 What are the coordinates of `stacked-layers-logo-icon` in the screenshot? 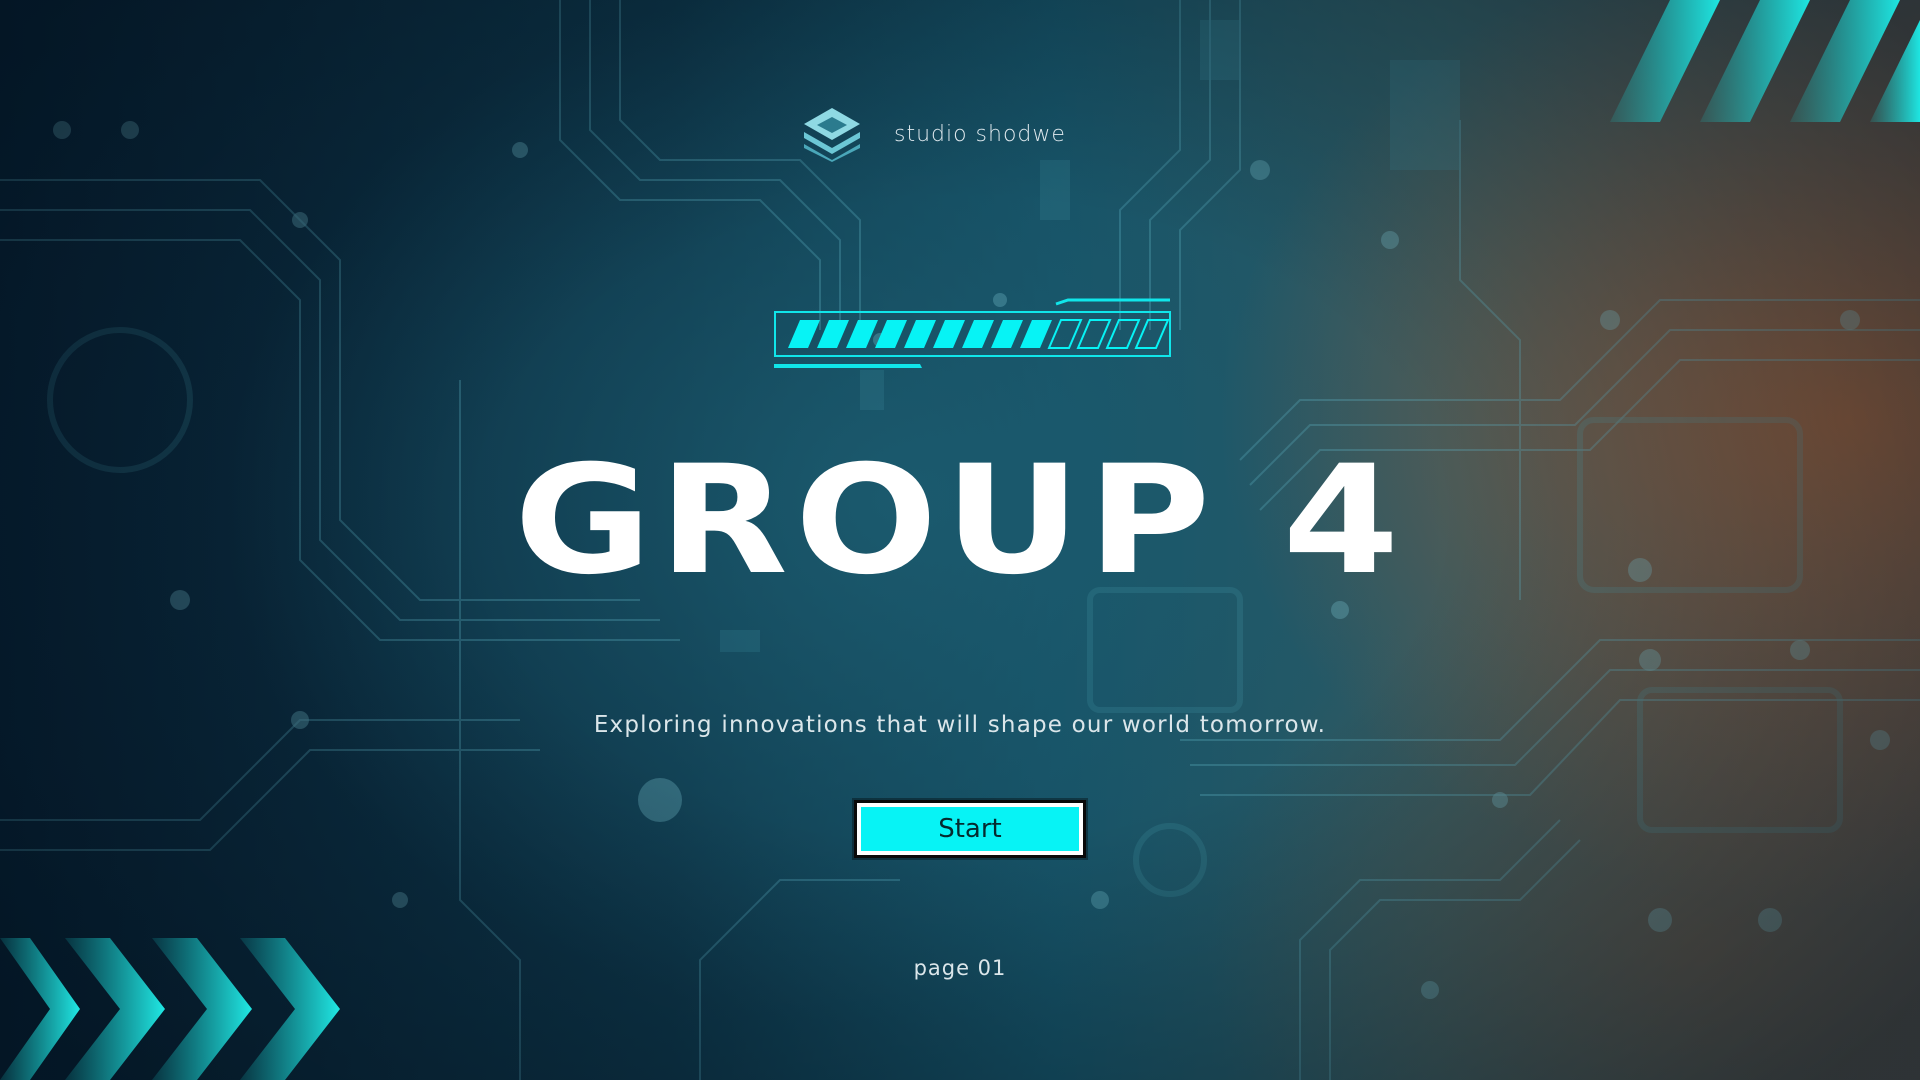 It's located at (832, 135).